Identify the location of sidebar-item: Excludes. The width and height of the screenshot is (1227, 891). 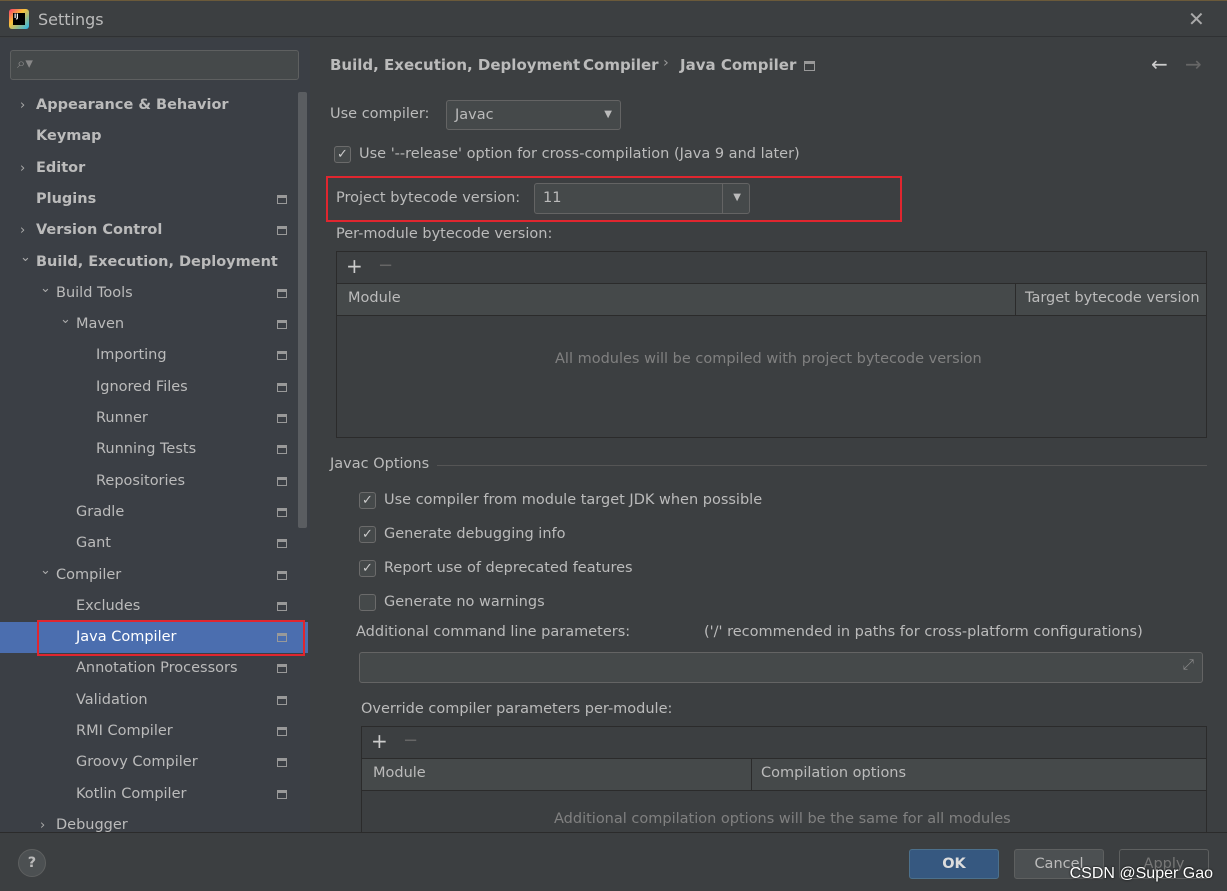
(154, 606).